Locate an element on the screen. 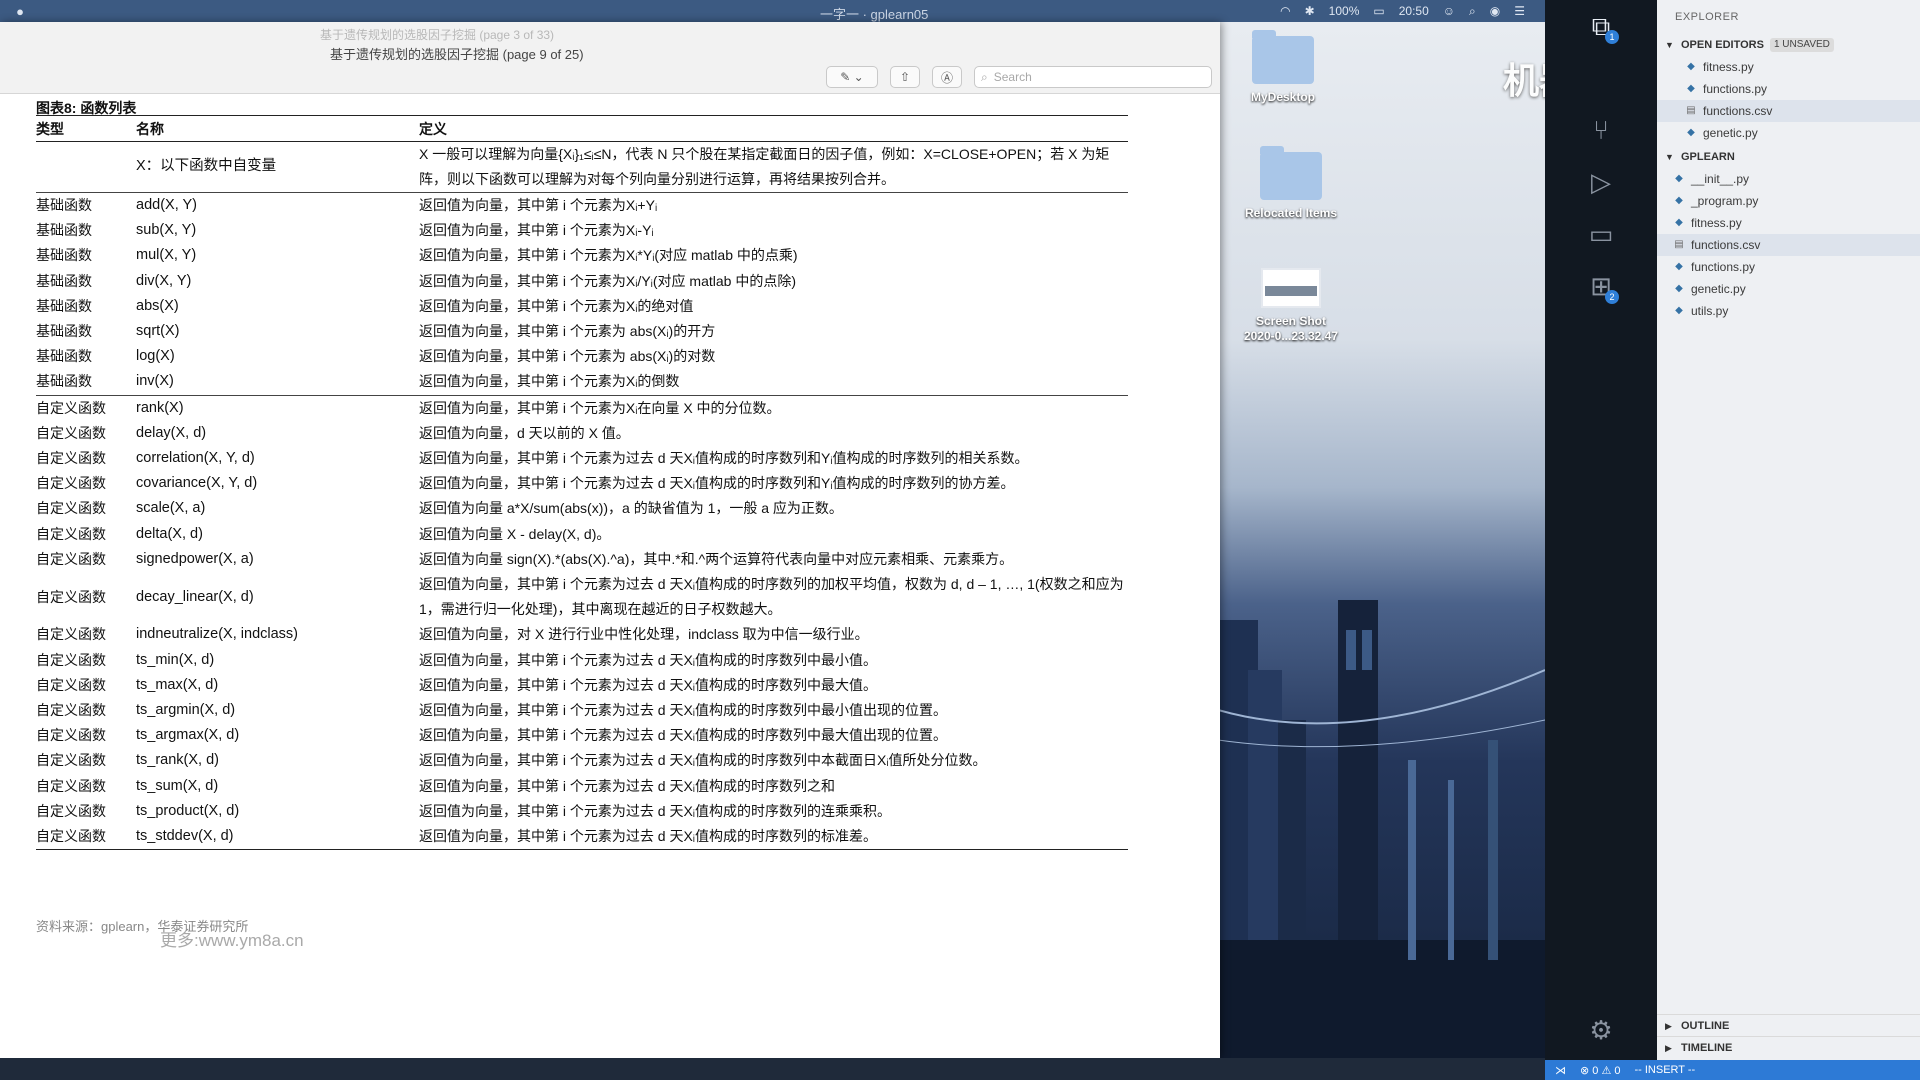  remote-explorer-icon: ▭ is located at coordinates (1601, 234).